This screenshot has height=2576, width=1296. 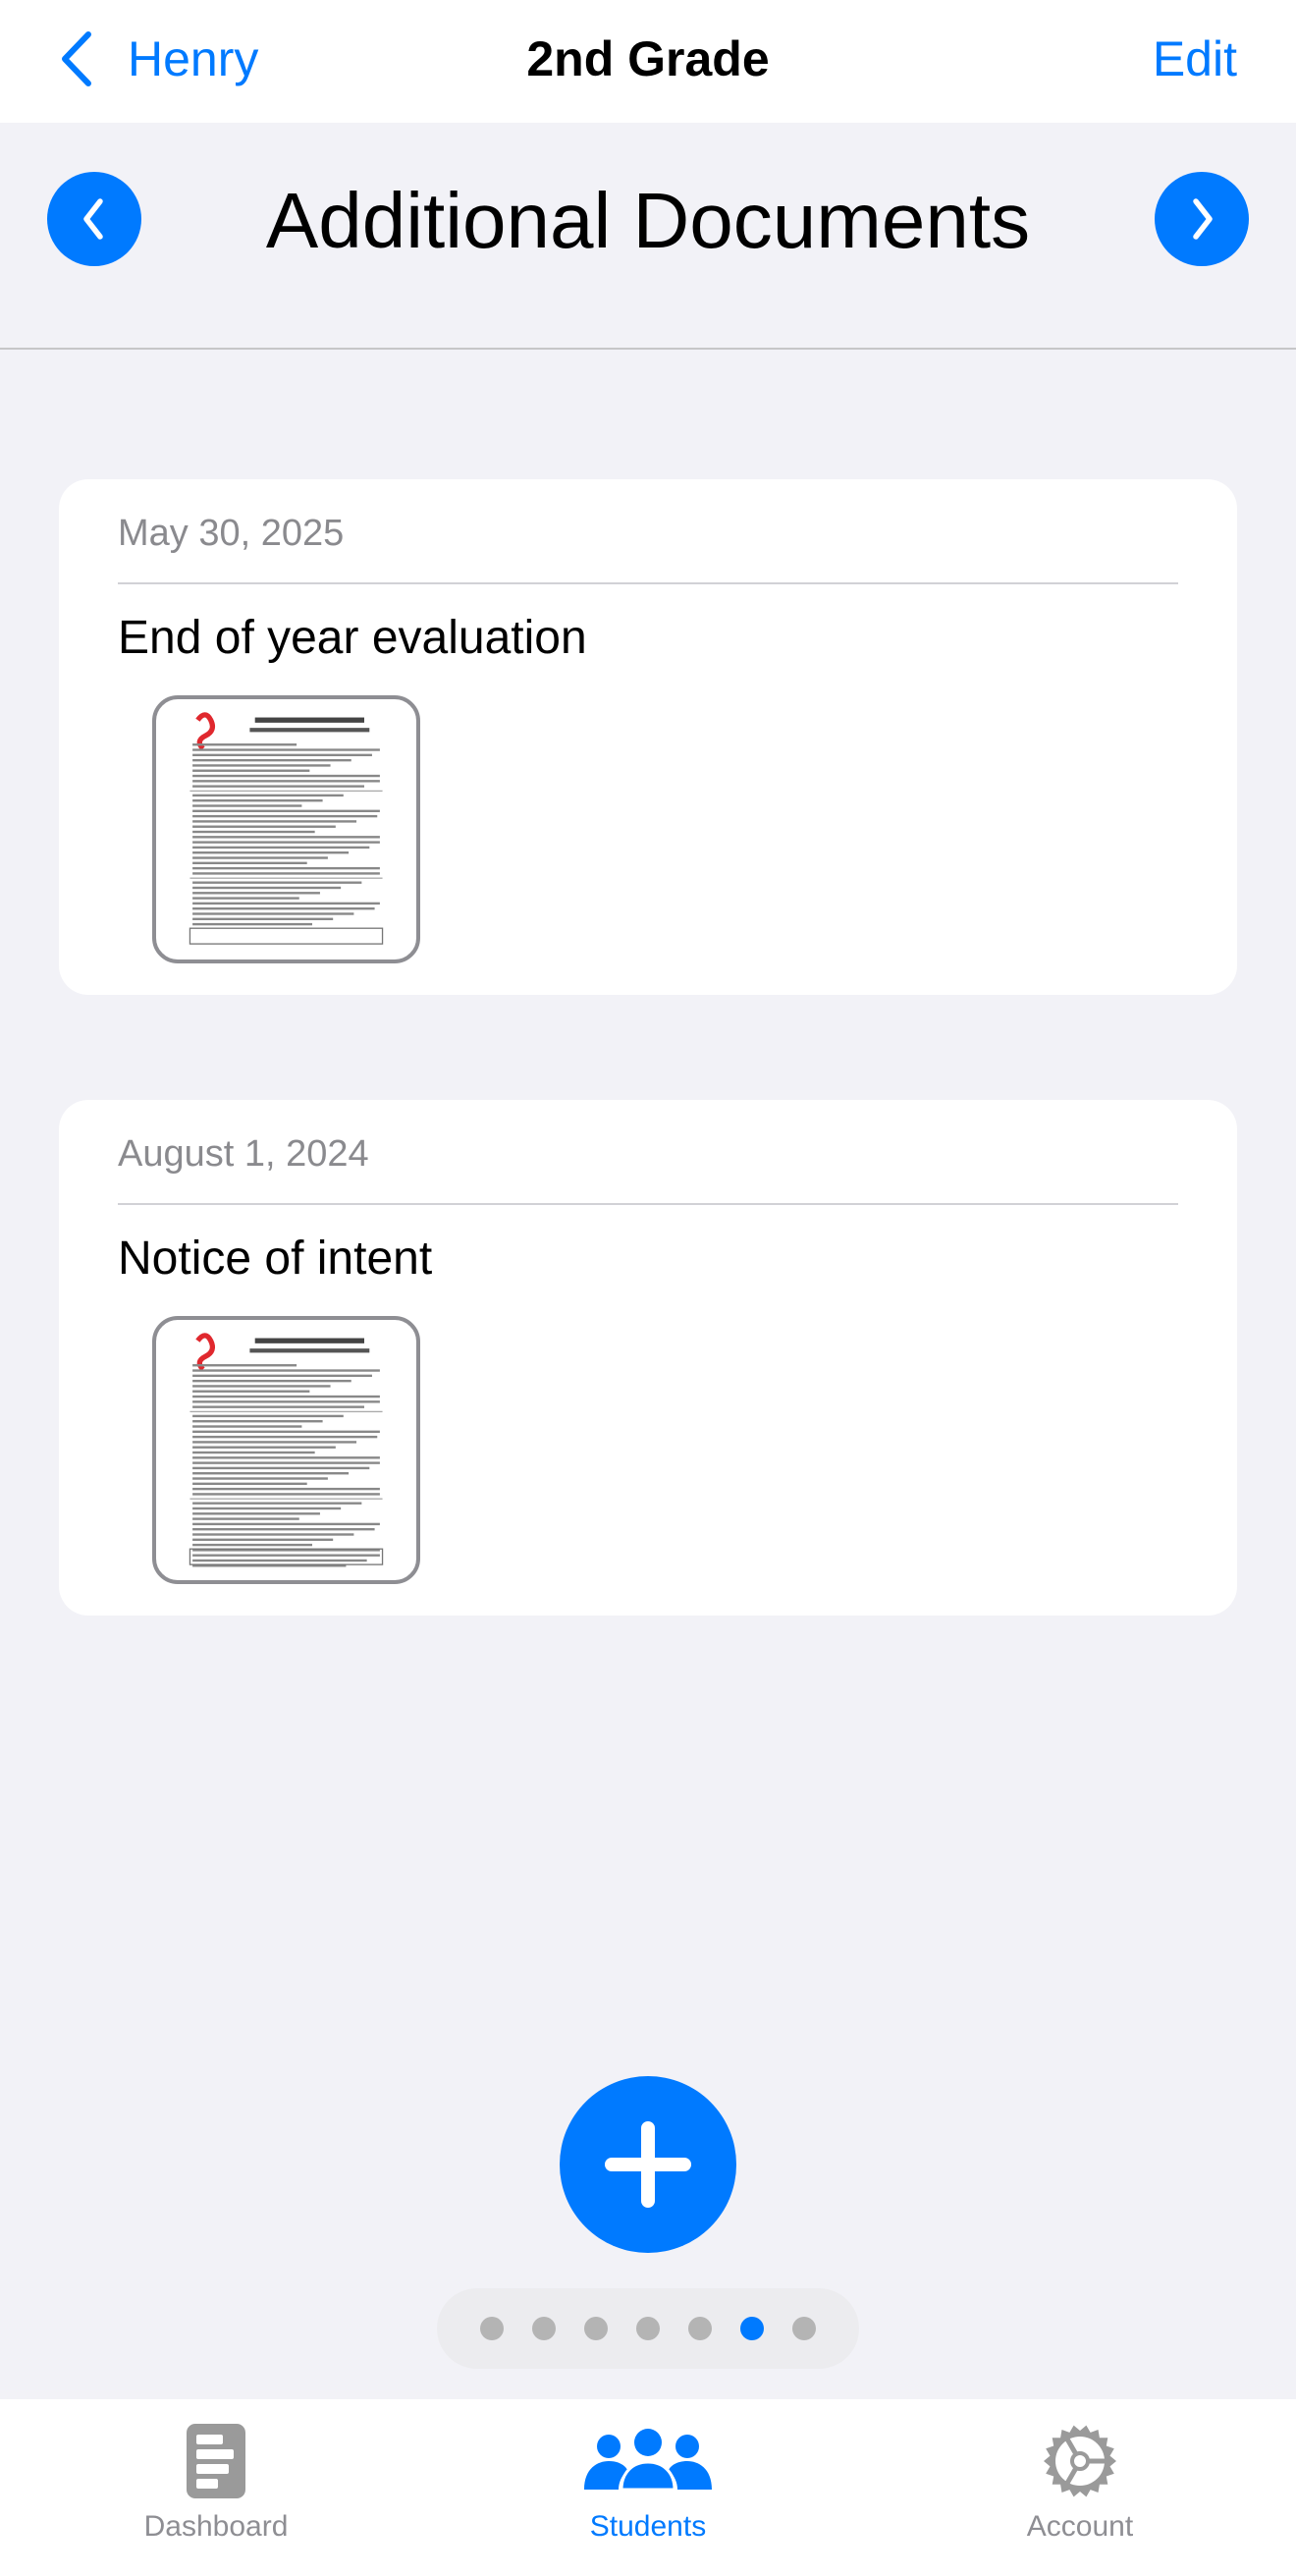 I want to click on tab-label: Students, so click(x=648, y=2526).